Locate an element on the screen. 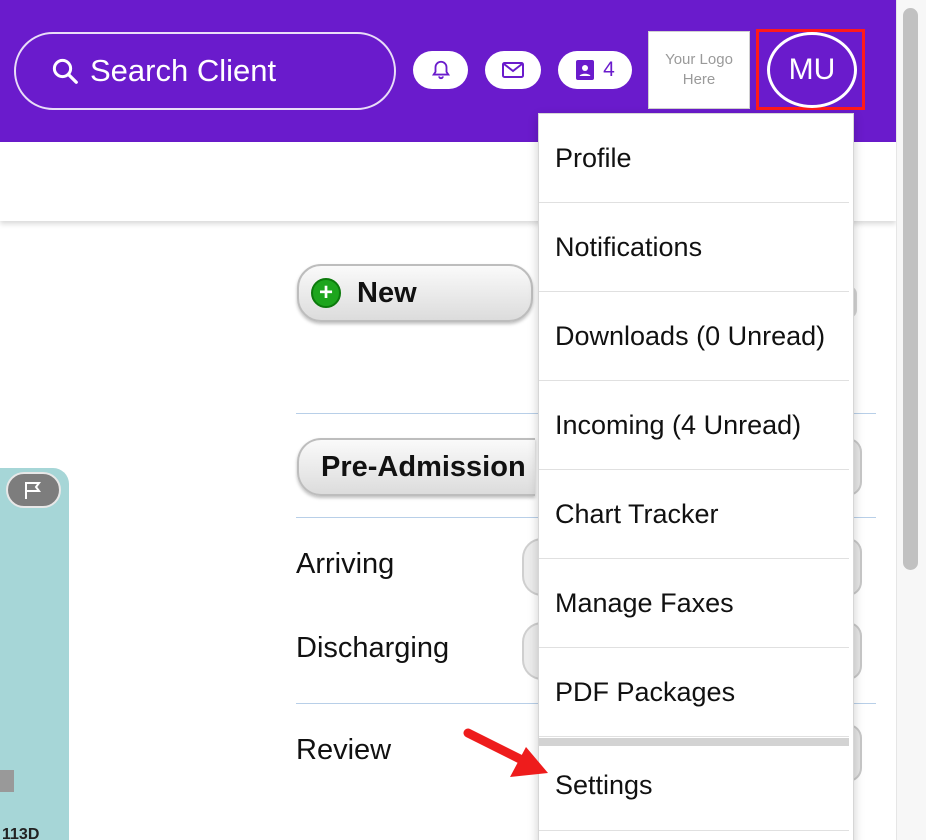 The image size is (926, 840). logo-text-line2: Here is located at coordinates (699, 79).